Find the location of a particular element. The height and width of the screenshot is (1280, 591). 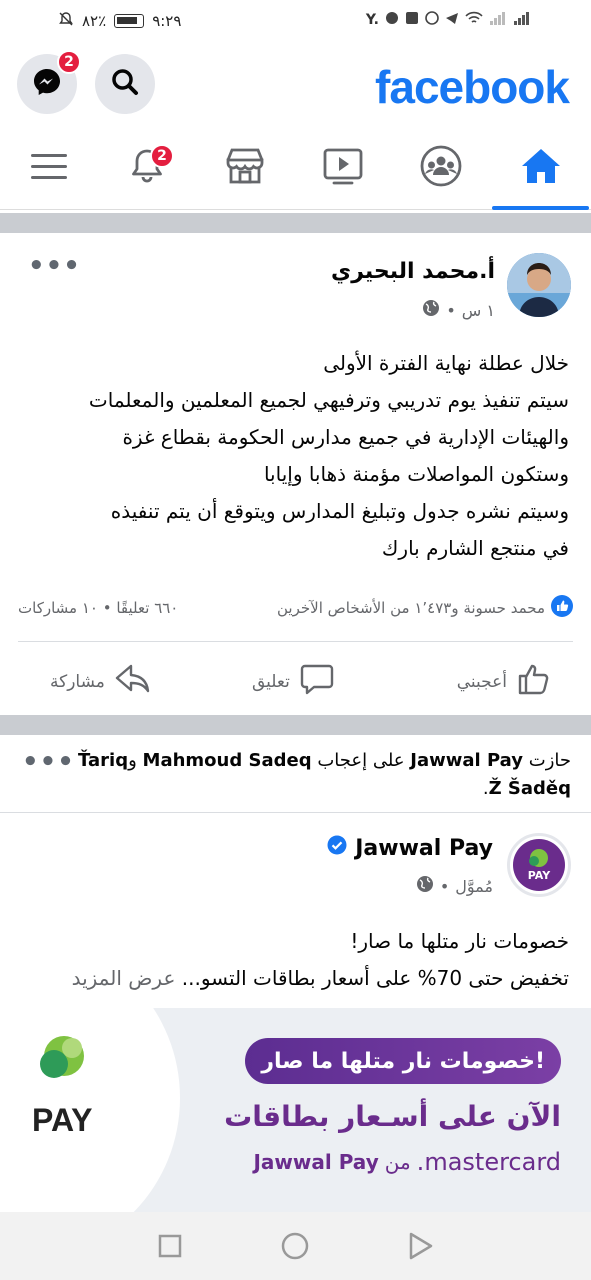

facebook-logo: facebook is located at coordinates (472, 87).